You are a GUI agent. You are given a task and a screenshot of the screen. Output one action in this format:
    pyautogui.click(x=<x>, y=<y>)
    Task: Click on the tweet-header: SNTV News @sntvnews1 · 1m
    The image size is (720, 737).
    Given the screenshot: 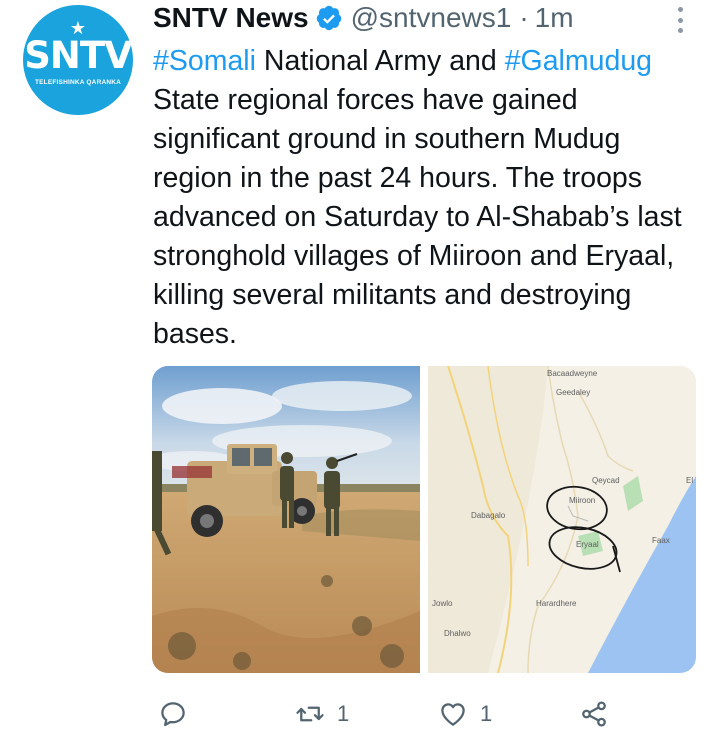 What is the action you would take?
    pyautogui.click(x=363, y=18)
    